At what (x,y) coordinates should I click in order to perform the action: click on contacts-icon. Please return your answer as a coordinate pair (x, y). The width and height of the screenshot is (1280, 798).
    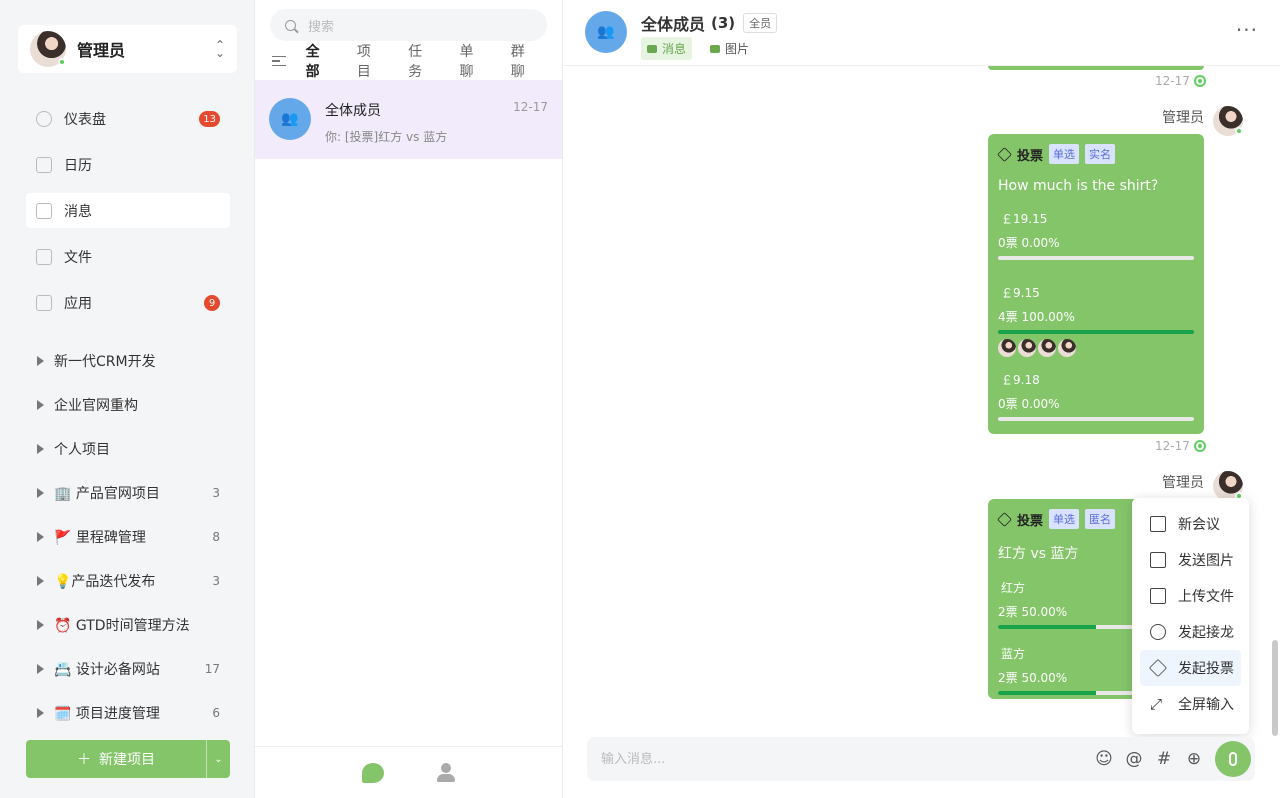
    Looking at the image, I should click on (446, 772).